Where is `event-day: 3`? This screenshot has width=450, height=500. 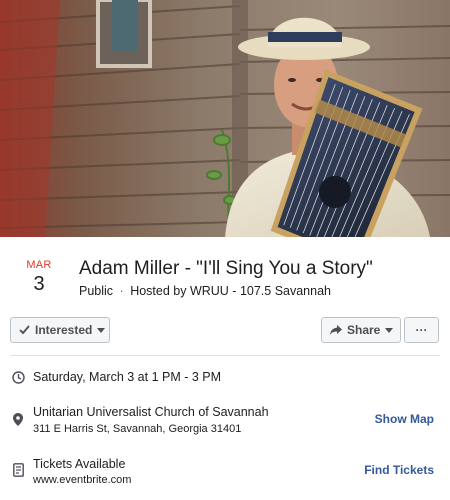 event-day: 3 is located at coordinates (39, 284).